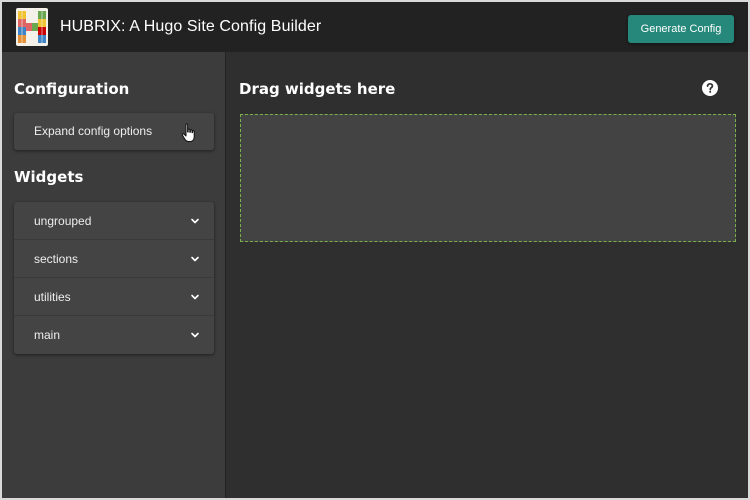 This screenshot has width=750, height=500. Describe the element at coordinates (93, 131) in the screenshot. I see `expand-config-options-label: Expand config options` at that location.